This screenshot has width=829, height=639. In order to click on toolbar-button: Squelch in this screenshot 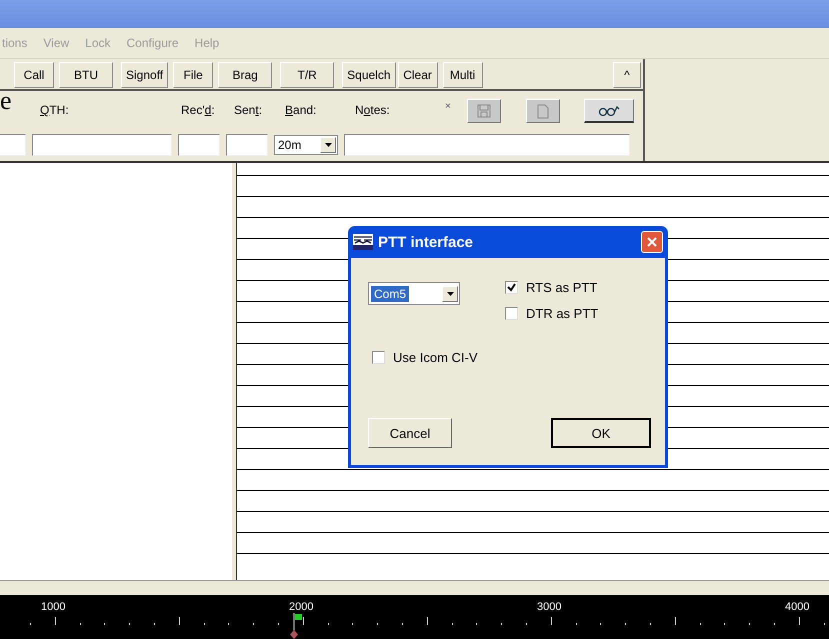, I will do `click(369, 75)`.